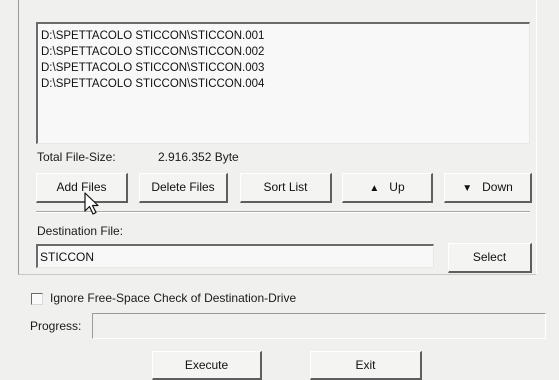 This screenshot has height=380, width=559. Describe the element at coordinates (235, 256) in the screenshot. I see `destination-file-input` at that location.